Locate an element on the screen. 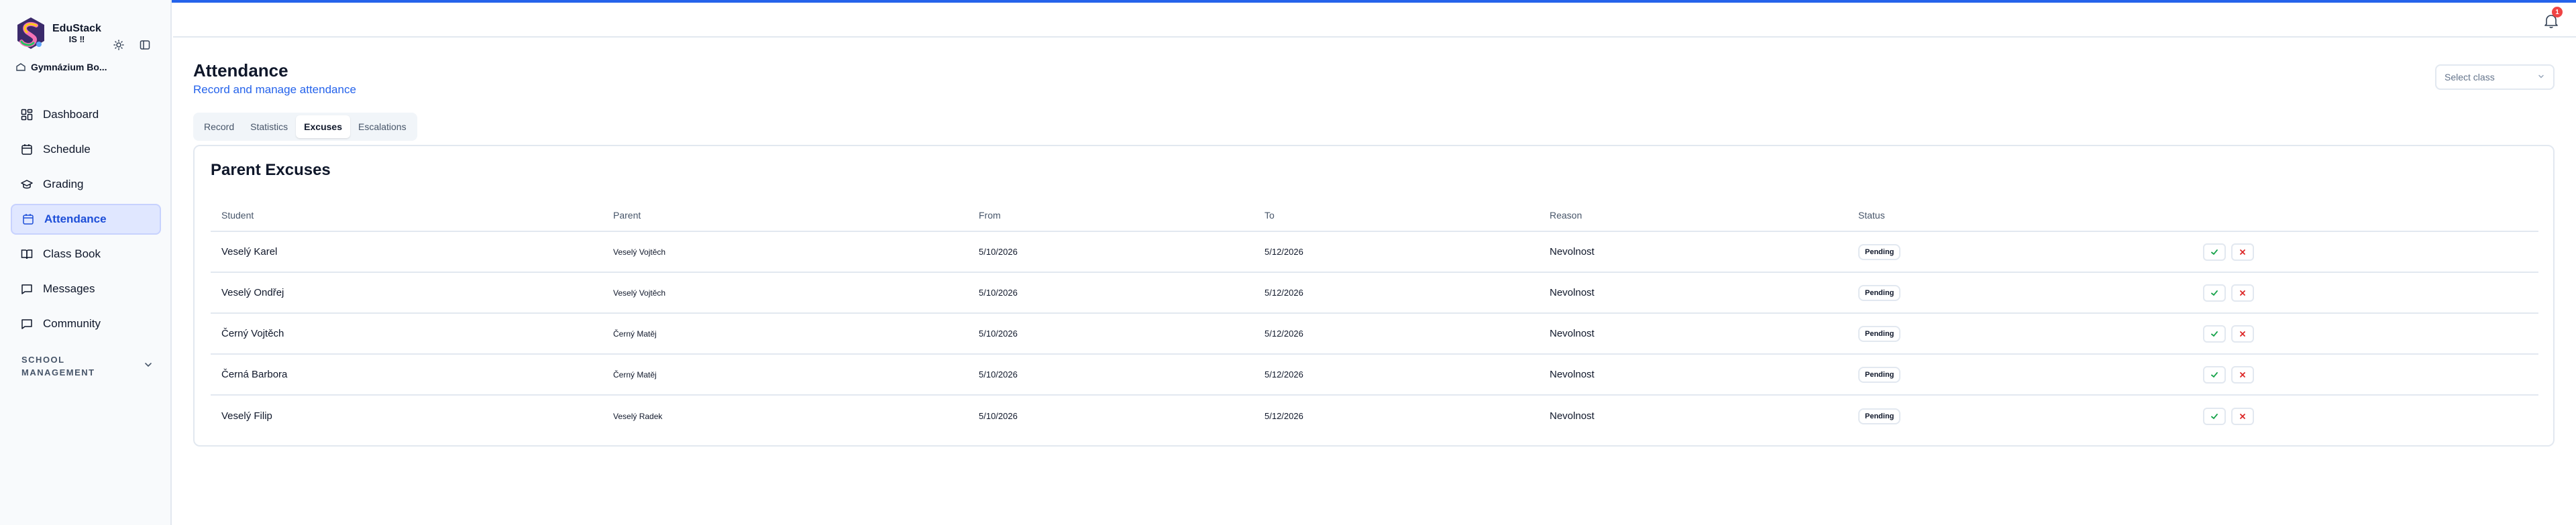  cell-student: Veselý Ondřej is located at coordinates (252, 292).